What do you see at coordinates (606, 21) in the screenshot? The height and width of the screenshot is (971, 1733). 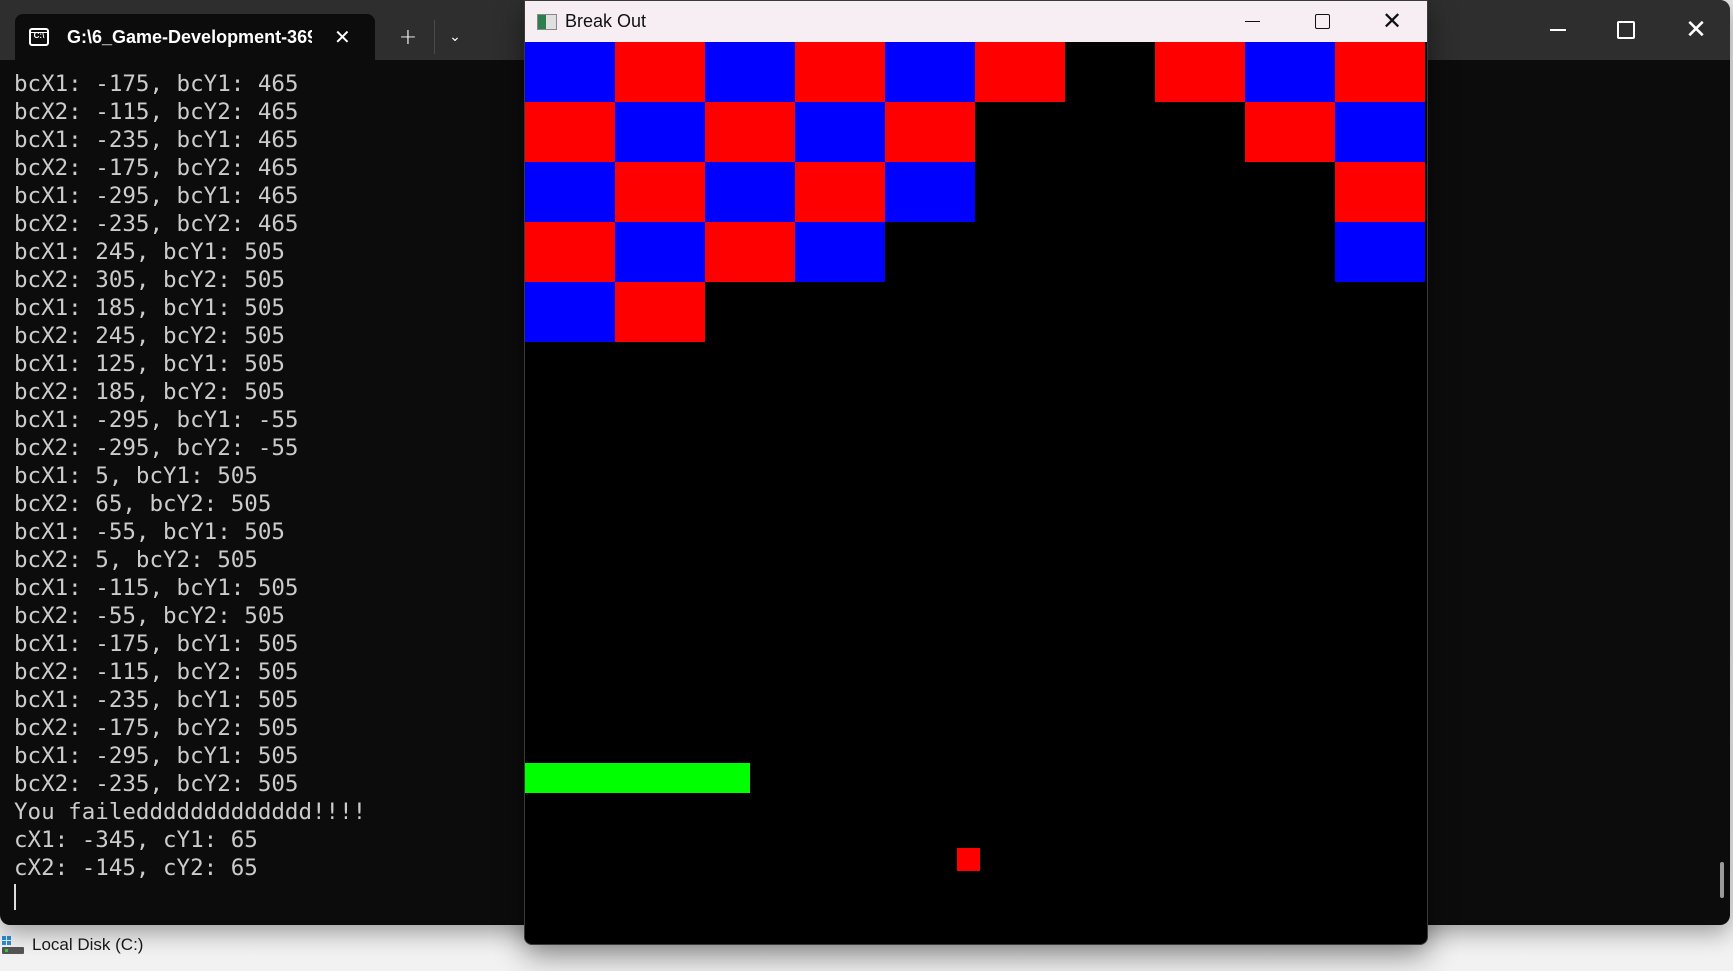 I see `game-window-title: Break Out` at bounding box center [606, 21].